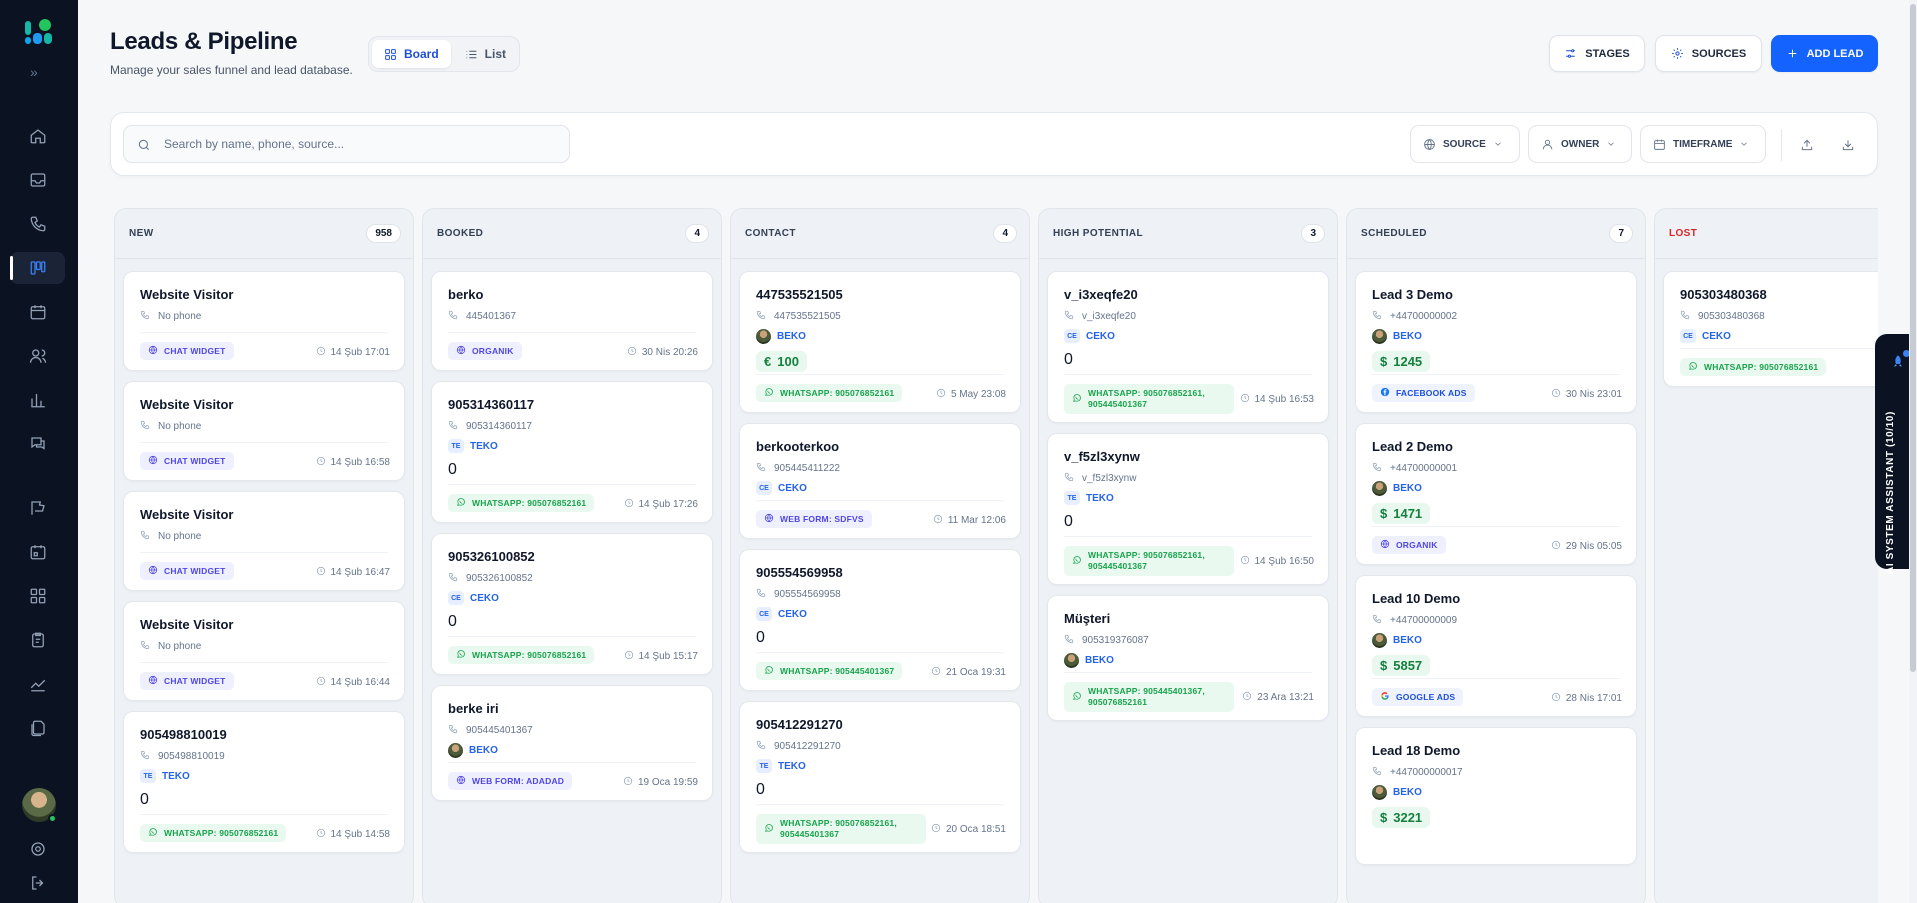 The image size is (1917, 903). I want to click on lead-date-text: 14 Şub 17:01, so click(360, 352).